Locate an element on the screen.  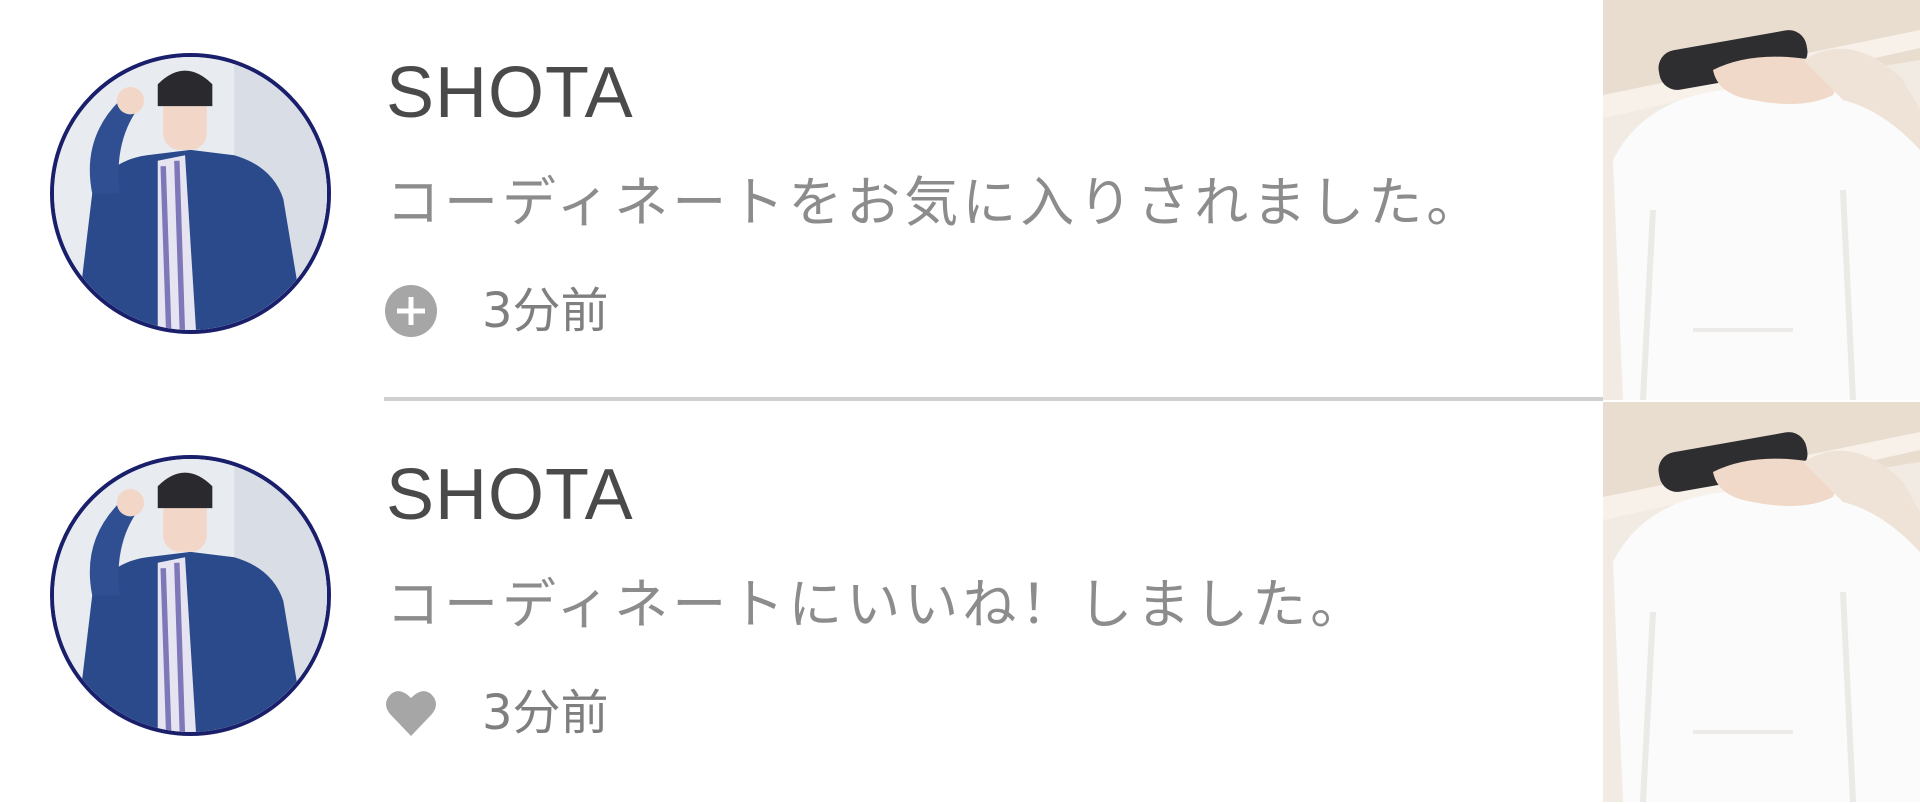
notification-message: コーディネートをお気に入りされました。 is located at coordinates (935, 202).